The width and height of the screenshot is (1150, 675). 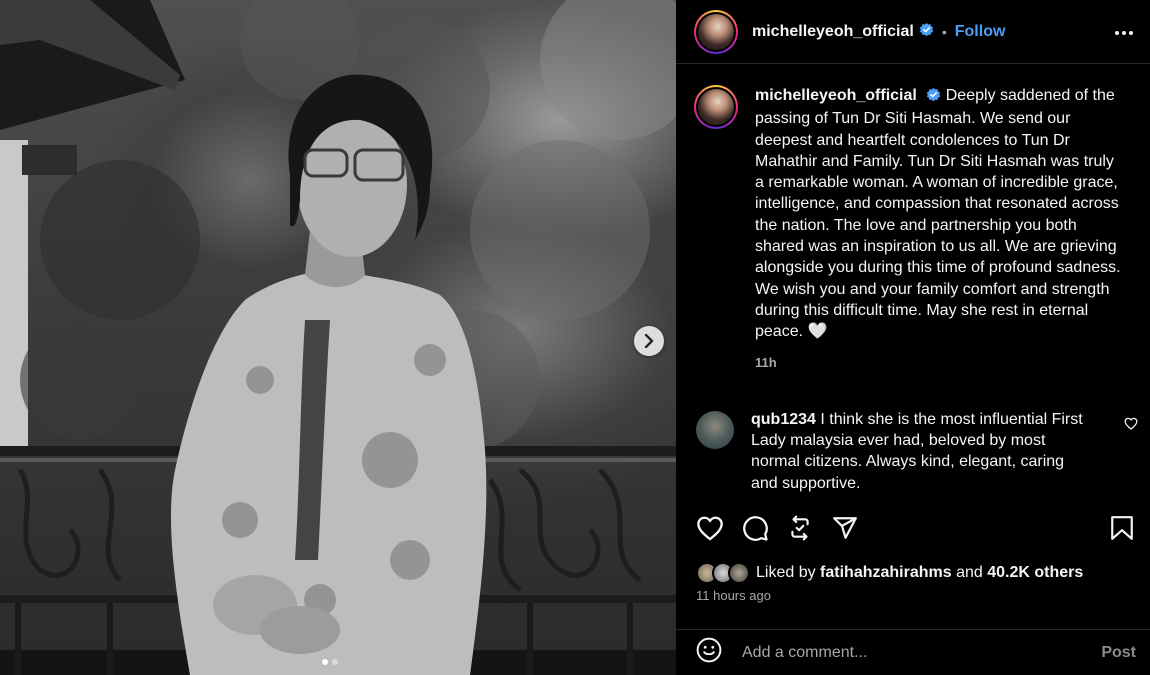 I want to click on chevron-right-icon, so click(x=649, y=341).